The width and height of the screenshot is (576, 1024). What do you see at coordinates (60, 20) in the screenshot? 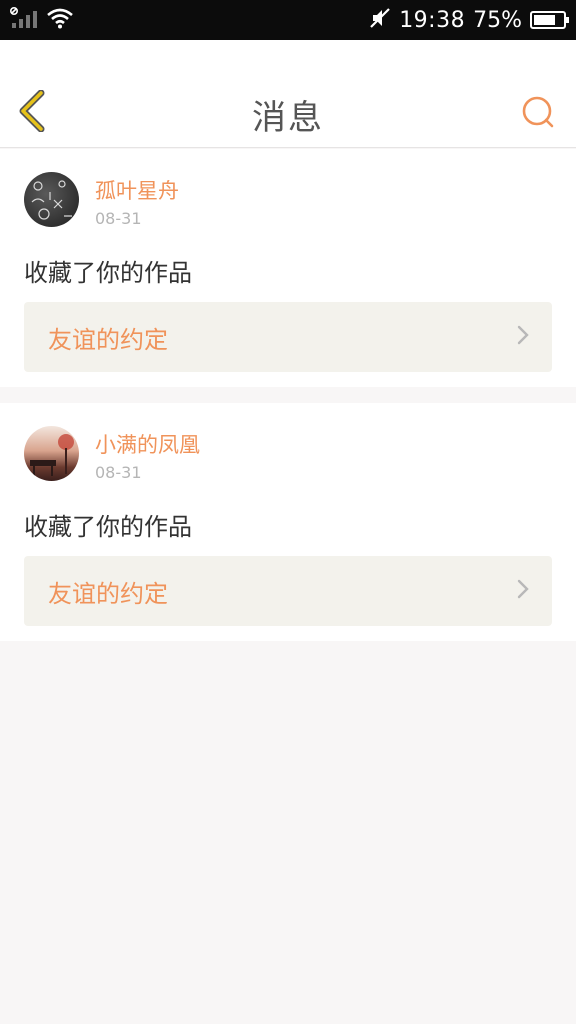
I see `wifi-icon` at bounding box center [60, 20].